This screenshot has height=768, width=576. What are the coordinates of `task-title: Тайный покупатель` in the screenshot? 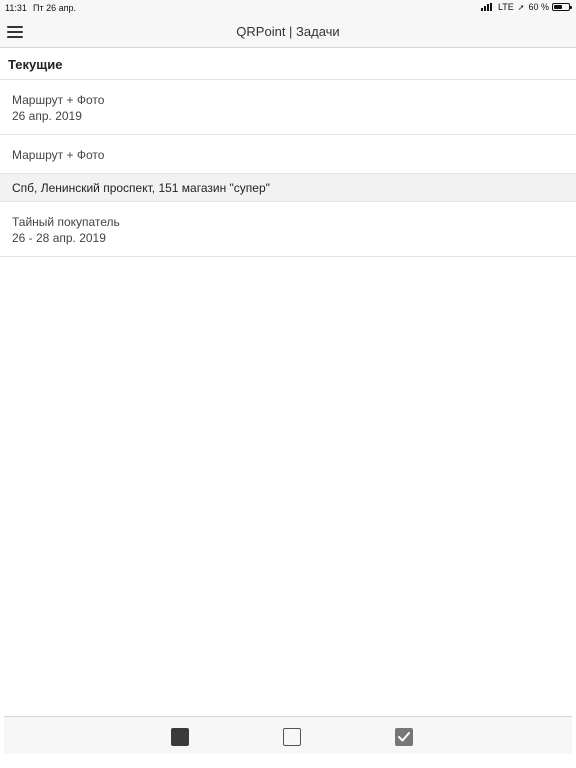 It's located at (66, 222).